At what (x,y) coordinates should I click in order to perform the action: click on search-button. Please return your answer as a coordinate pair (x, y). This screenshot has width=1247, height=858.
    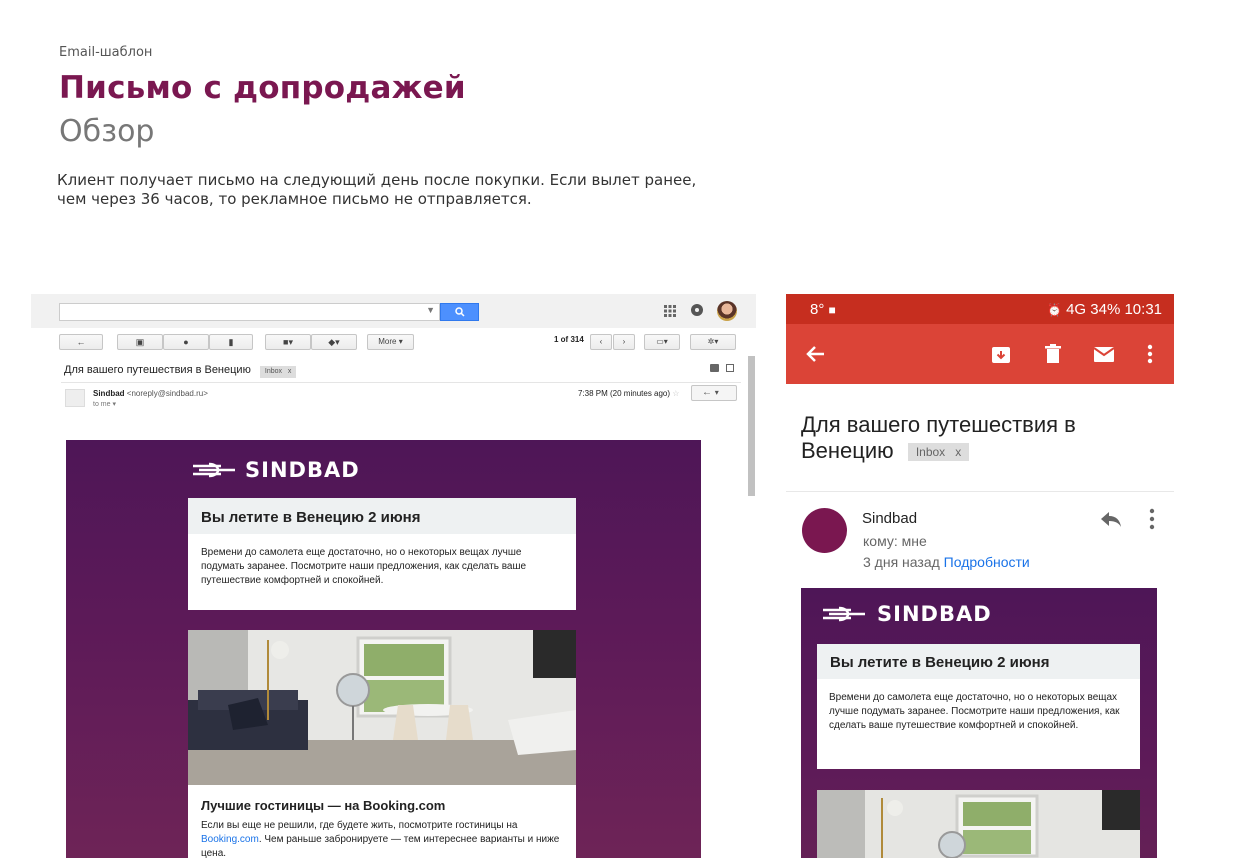
    Looking at the image, I should click on (459, 312).